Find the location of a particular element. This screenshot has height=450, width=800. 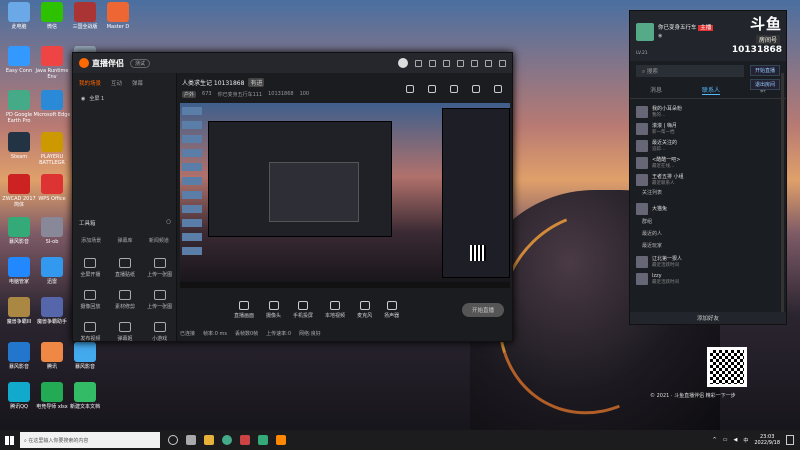

control-item: 麦克风 is located at coordinates (364, 310).